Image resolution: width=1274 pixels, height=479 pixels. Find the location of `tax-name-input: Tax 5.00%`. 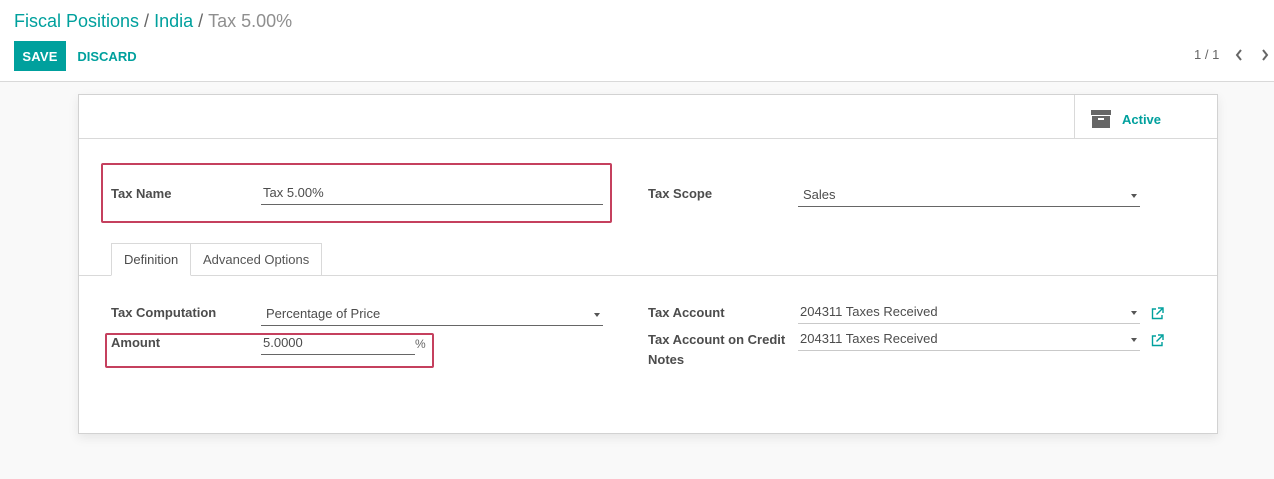

tax-name-input: Tax 5.00% is located at coordinates (432, 194).